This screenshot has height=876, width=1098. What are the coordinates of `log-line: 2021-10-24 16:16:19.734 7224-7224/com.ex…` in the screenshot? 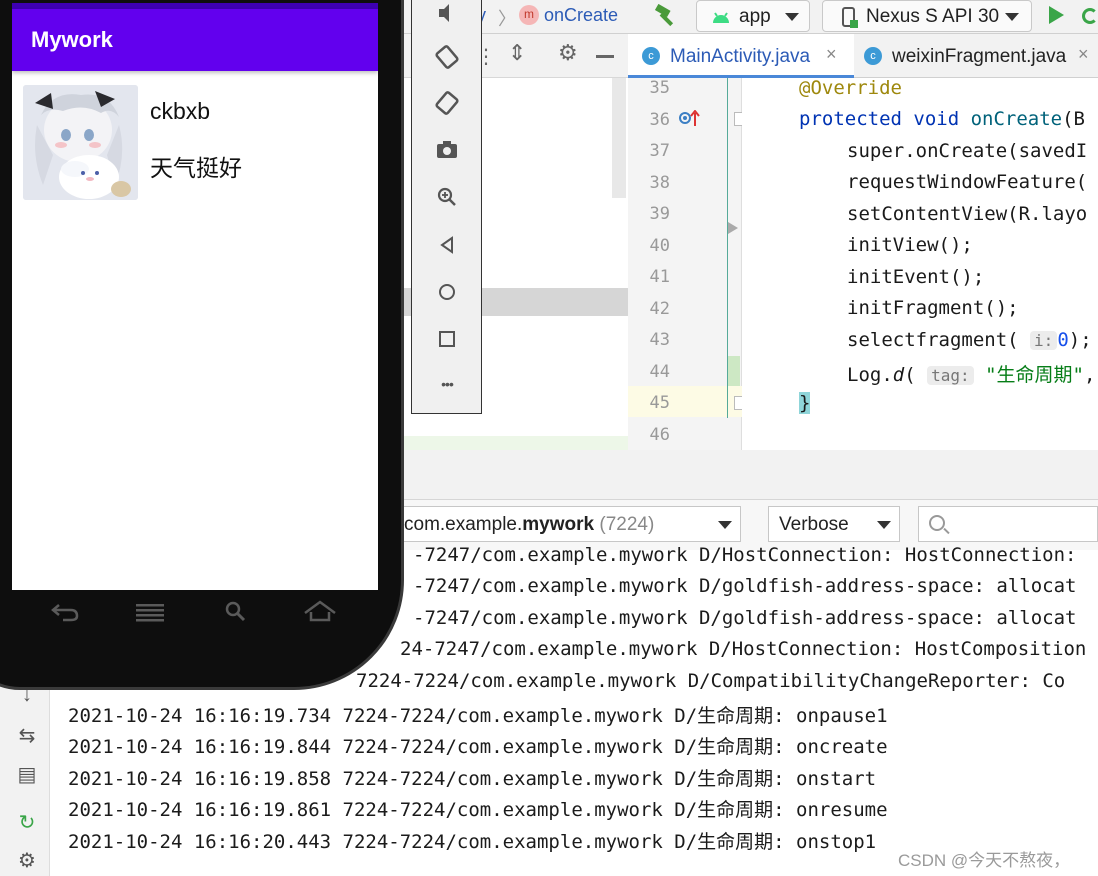 It's located at (478, 714).